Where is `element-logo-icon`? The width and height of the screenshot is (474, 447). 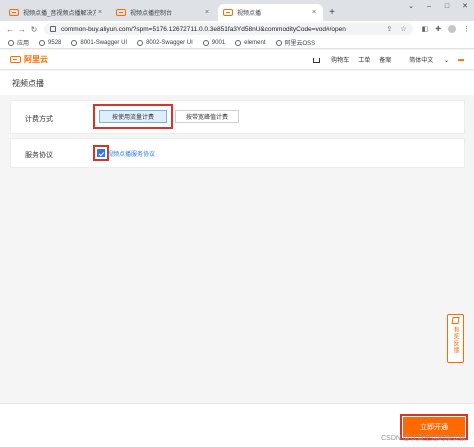 element-logo-icon is located at coordinates (238, 42).